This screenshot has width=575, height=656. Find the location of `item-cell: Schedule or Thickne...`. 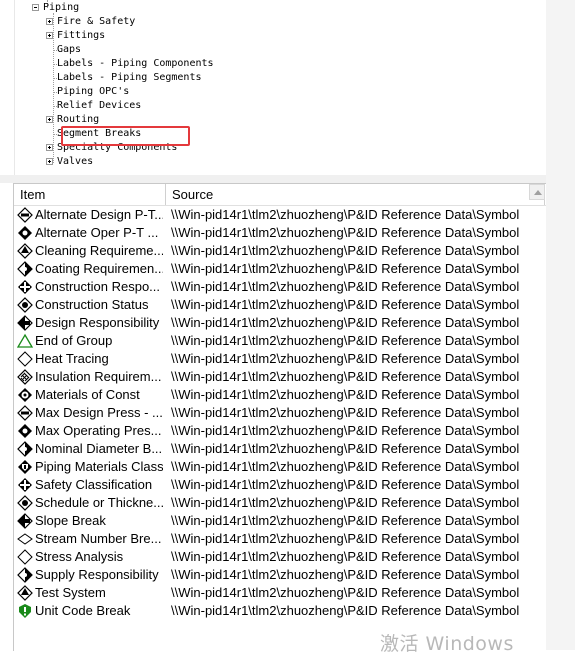

item-cell: Schedule or Thickne... is located at coordinates (99, 502).